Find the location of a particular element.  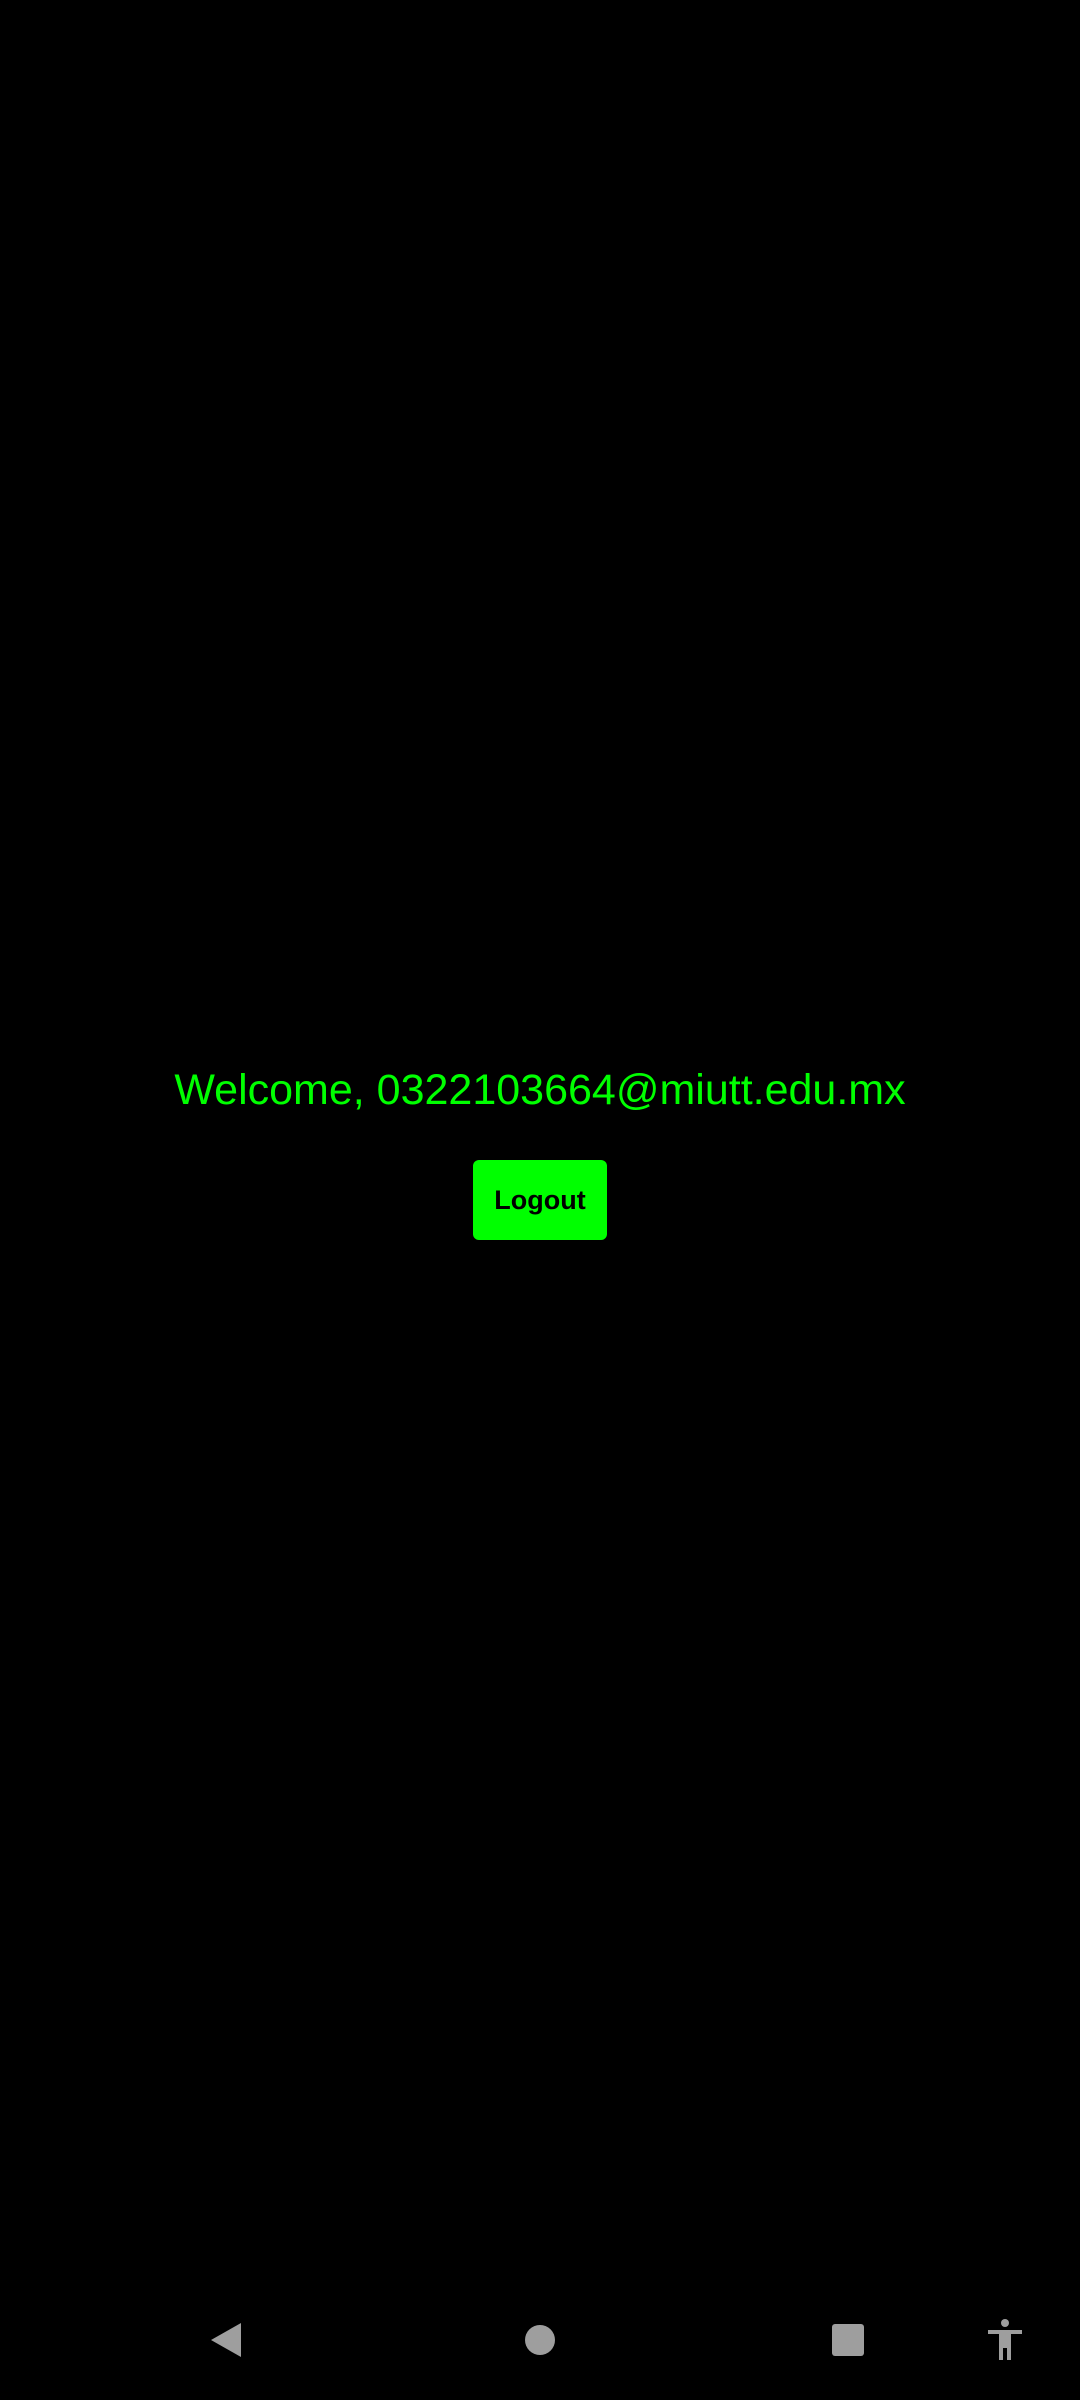

back-icon is located at coordinates (226, 2340).